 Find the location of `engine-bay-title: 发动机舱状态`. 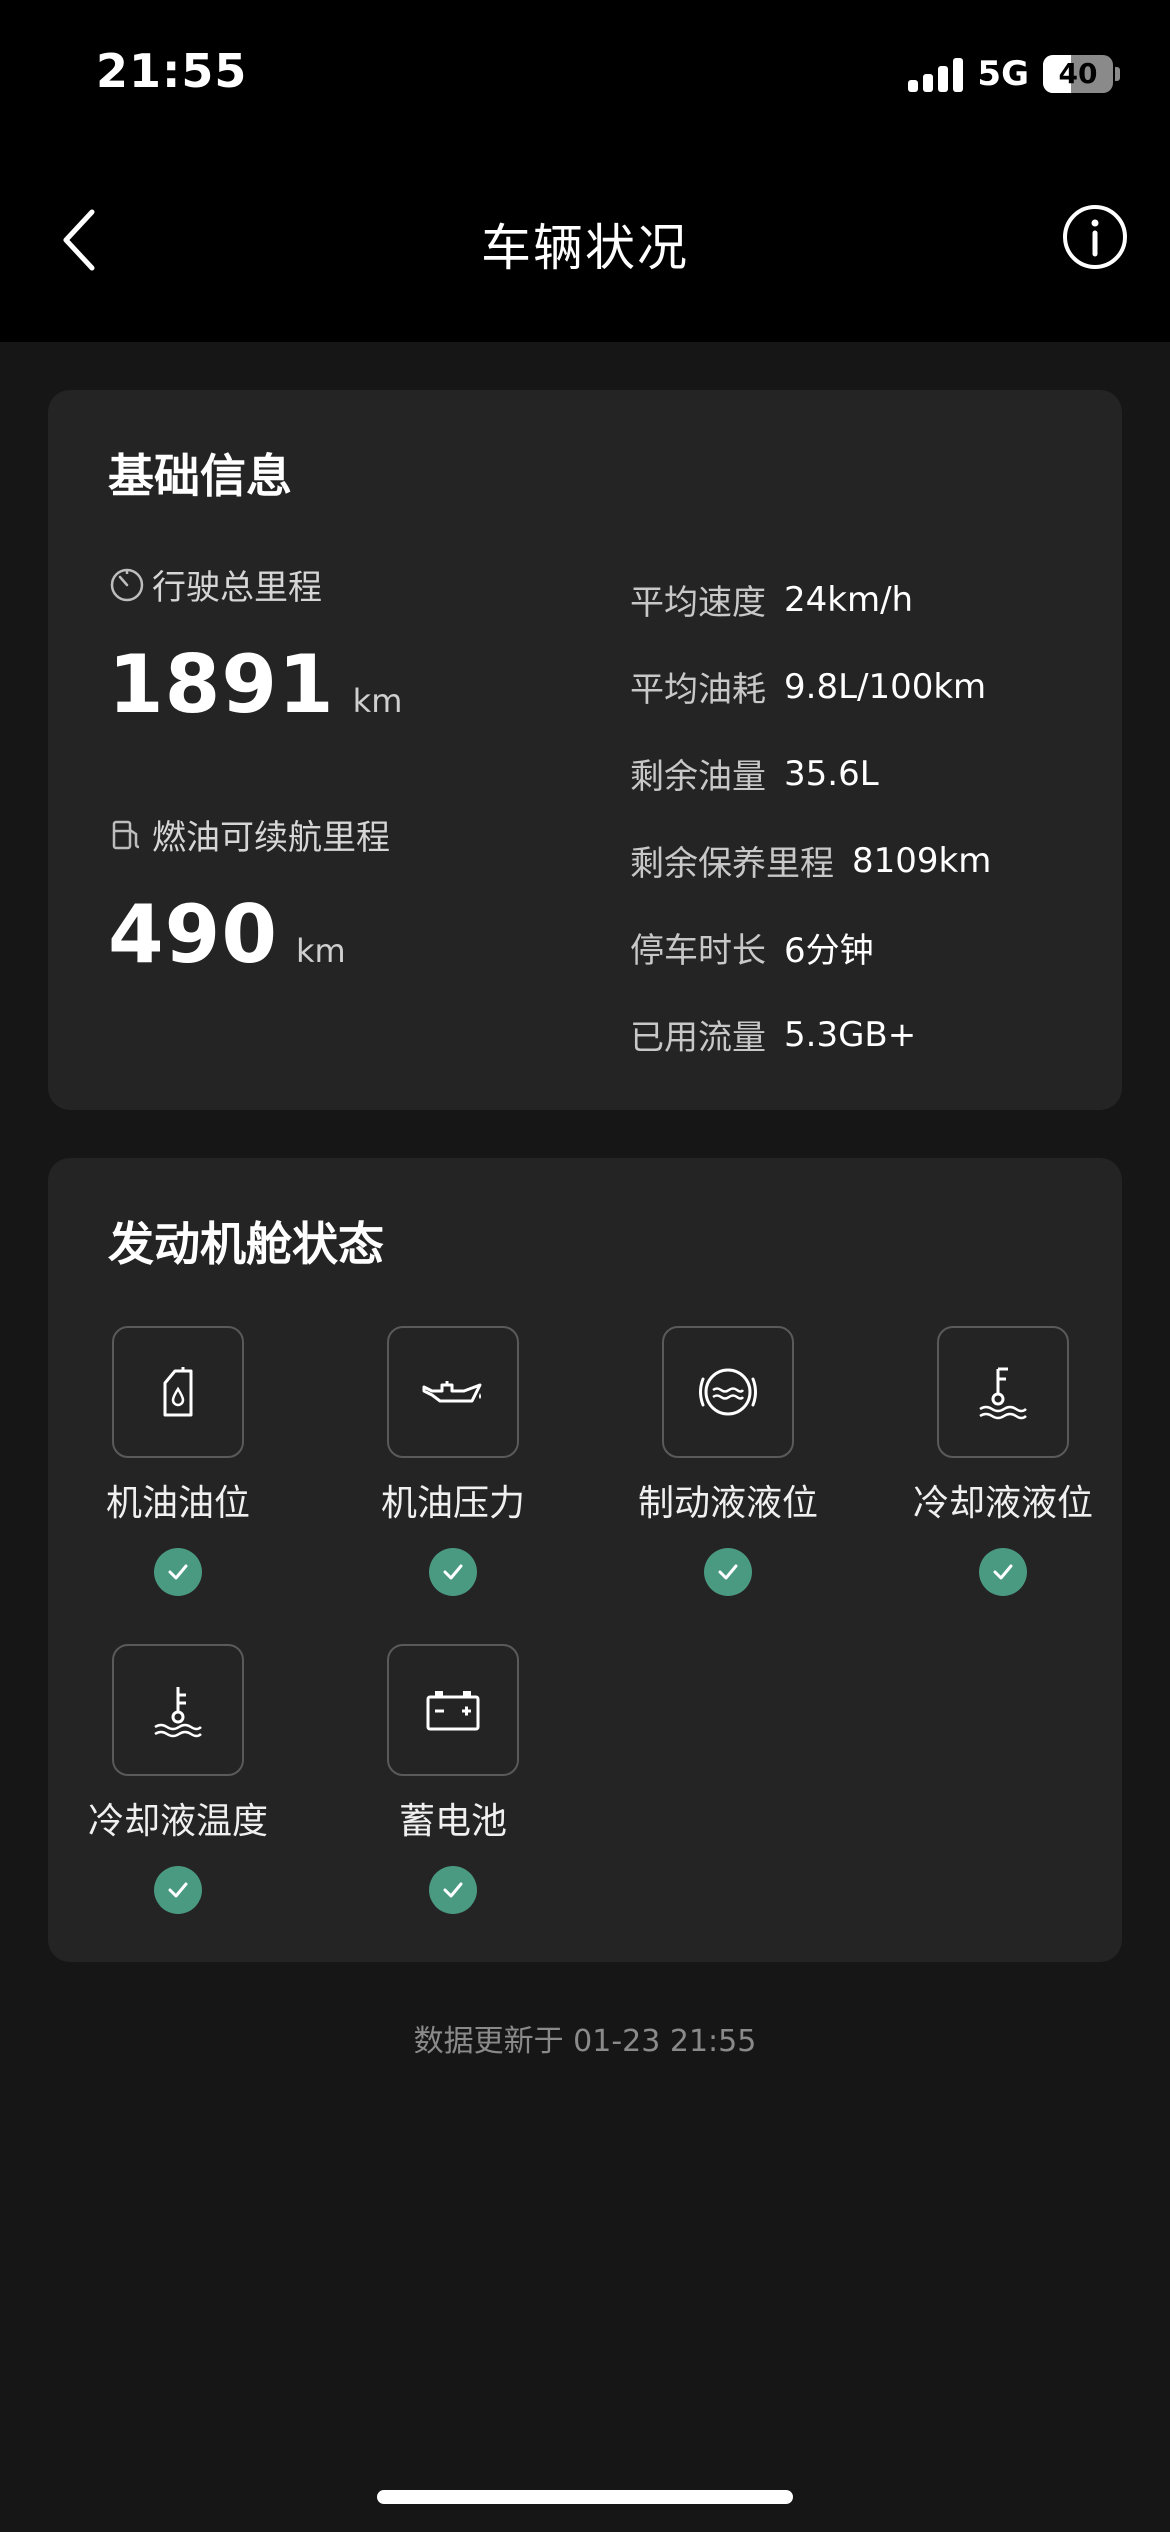

engine-bay-title: 发动机舱状态 is located at coordinates (246, 1244).